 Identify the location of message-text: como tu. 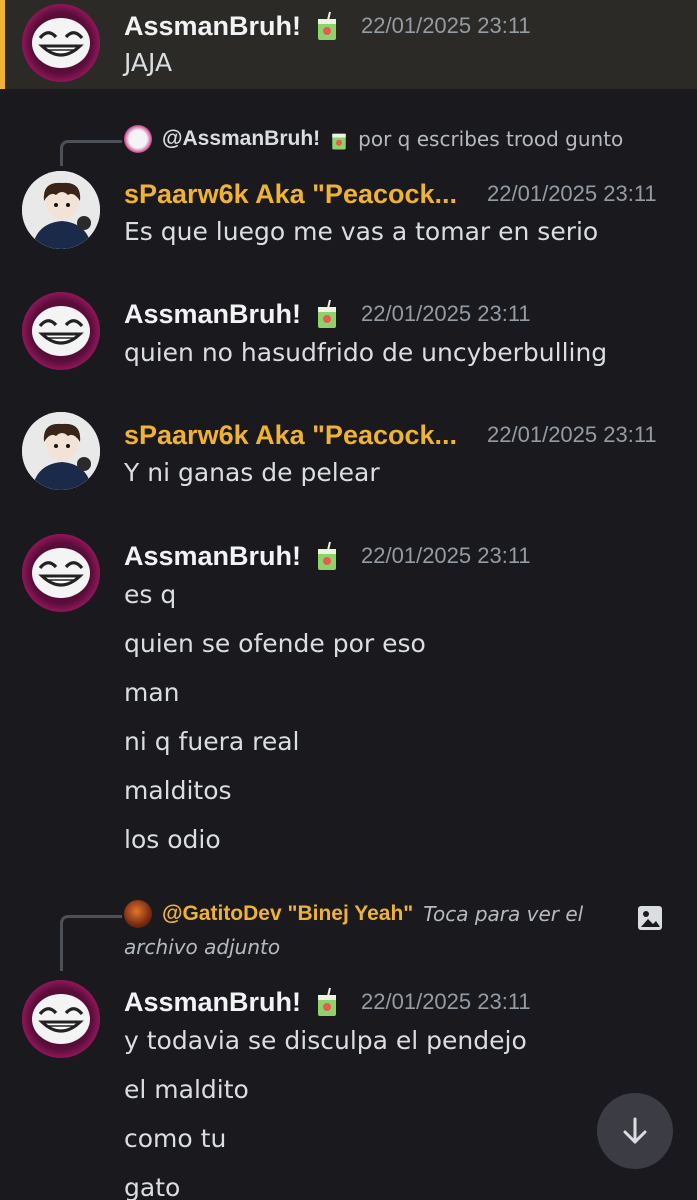
(175, 1138).